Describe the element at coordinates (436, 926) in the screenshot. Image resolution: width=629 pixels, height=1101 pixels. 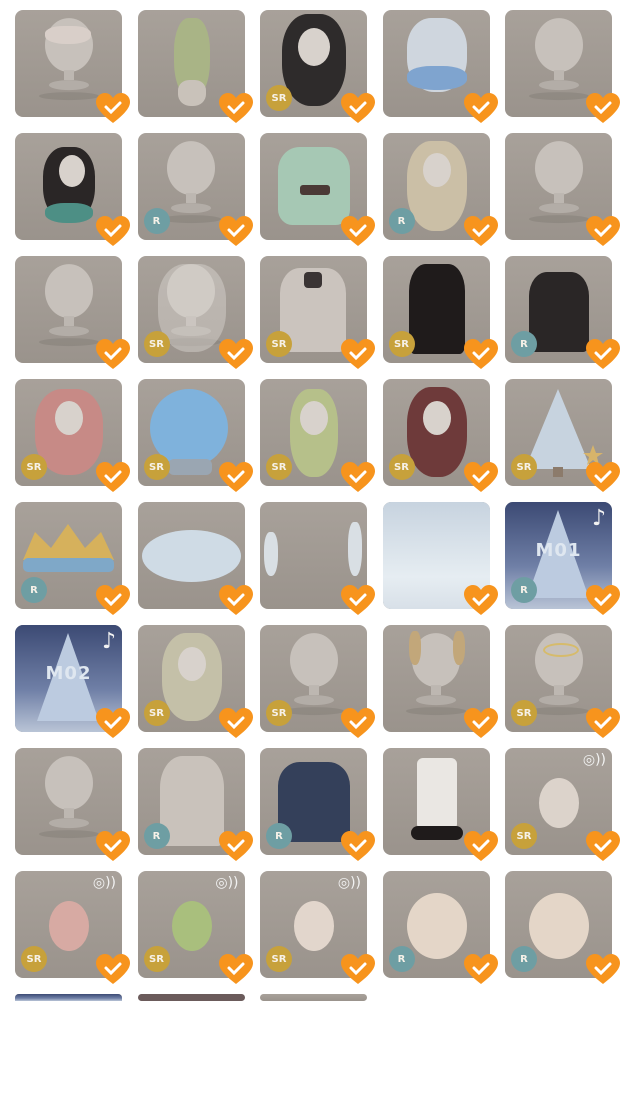
I see `pet-icon` at that location.